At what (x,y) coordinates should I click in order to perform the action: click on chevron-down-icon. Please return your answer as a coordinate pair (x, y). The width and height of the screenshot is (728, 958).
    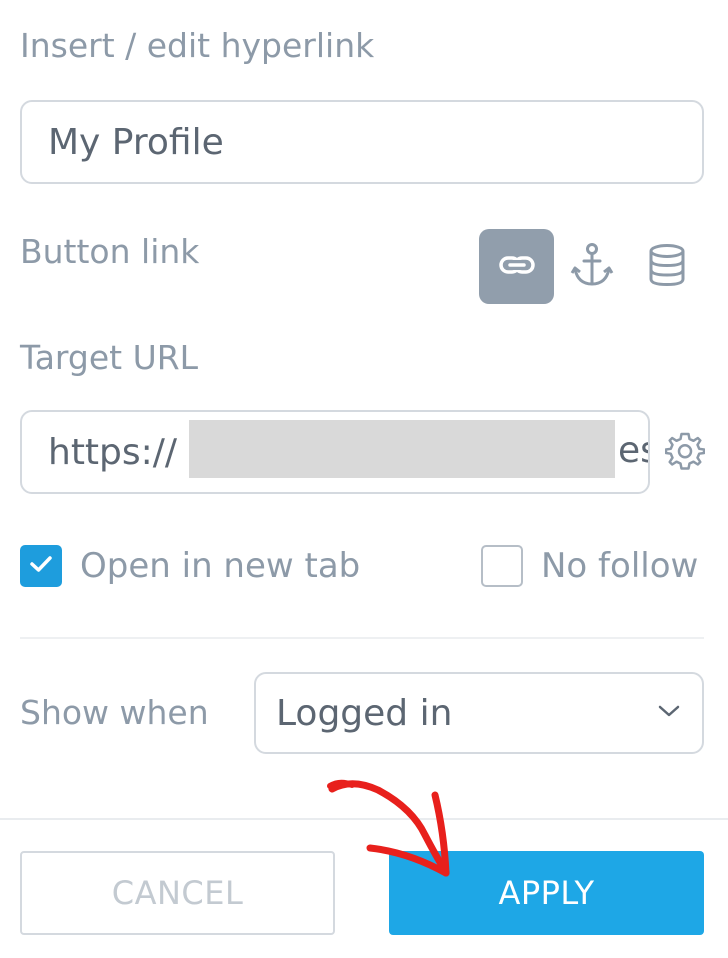
    Looking at the image, I should click on (669, 713).